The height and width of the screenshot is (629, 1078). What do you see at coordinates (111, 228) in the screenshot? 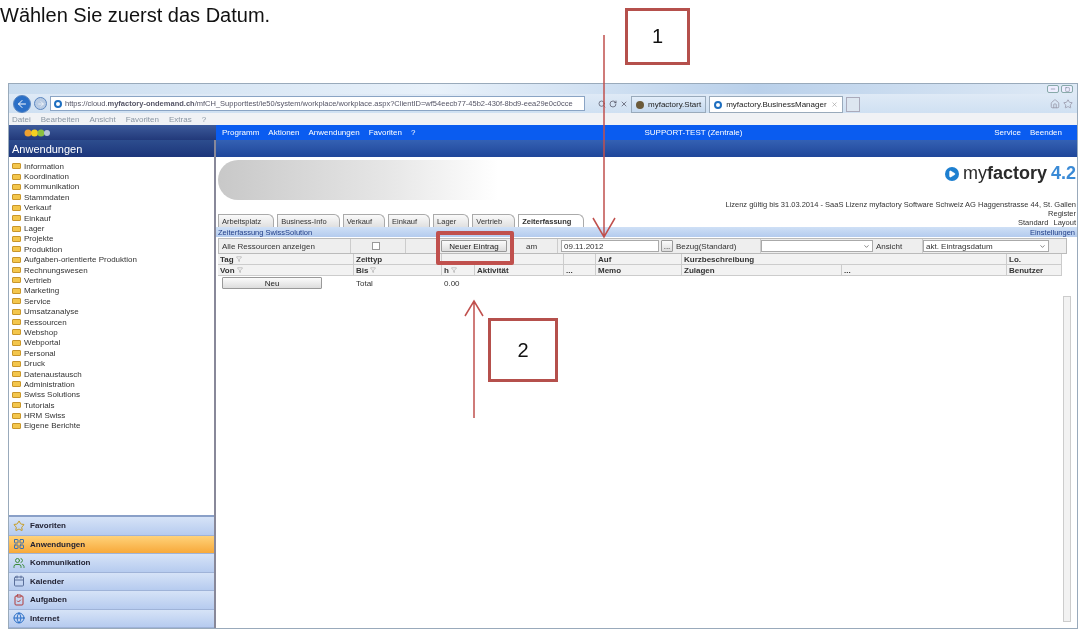
I see `tree-item: Lager` at bounding box center [111, 228].